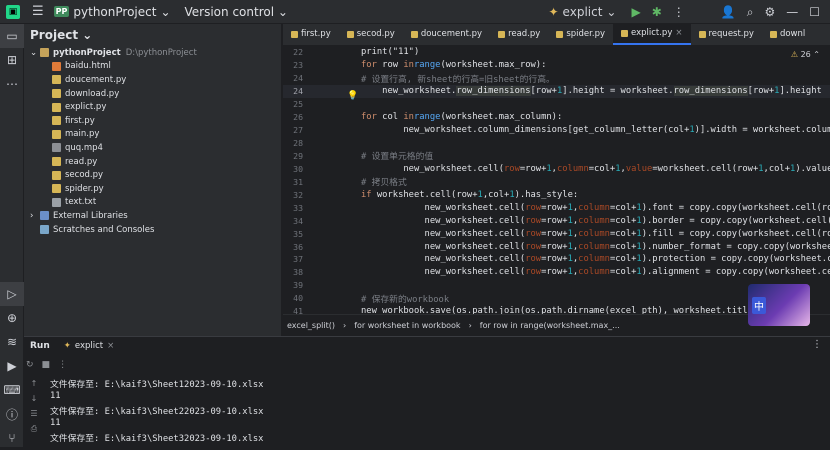  What do you see at coordinates (12, 342) in the screenshot?
I see `layers-icon: ≋` at bounding box center [12, 342].